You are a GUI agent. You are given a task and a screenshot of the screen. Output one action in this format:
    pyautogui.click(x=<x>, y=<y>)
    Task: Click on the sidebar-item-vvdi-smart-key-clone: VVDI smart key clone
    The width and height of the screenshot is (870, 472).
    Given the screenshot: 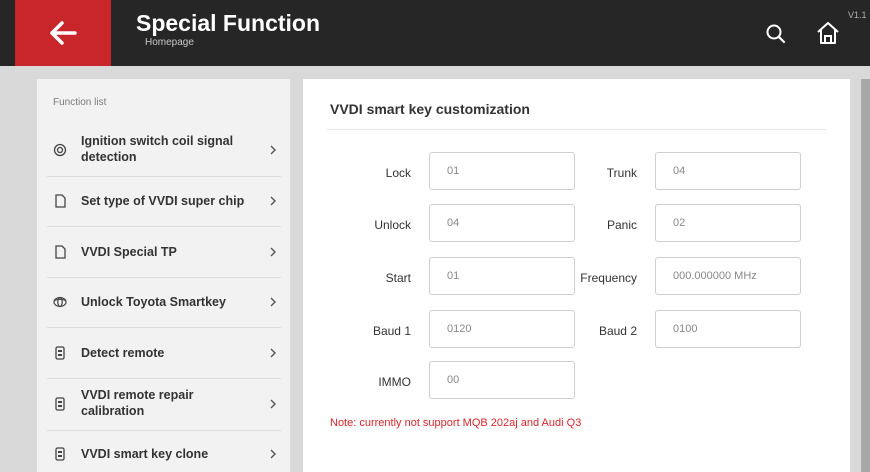 What is the action you would take?
    pyautogui.click(x=164, y=451)
    